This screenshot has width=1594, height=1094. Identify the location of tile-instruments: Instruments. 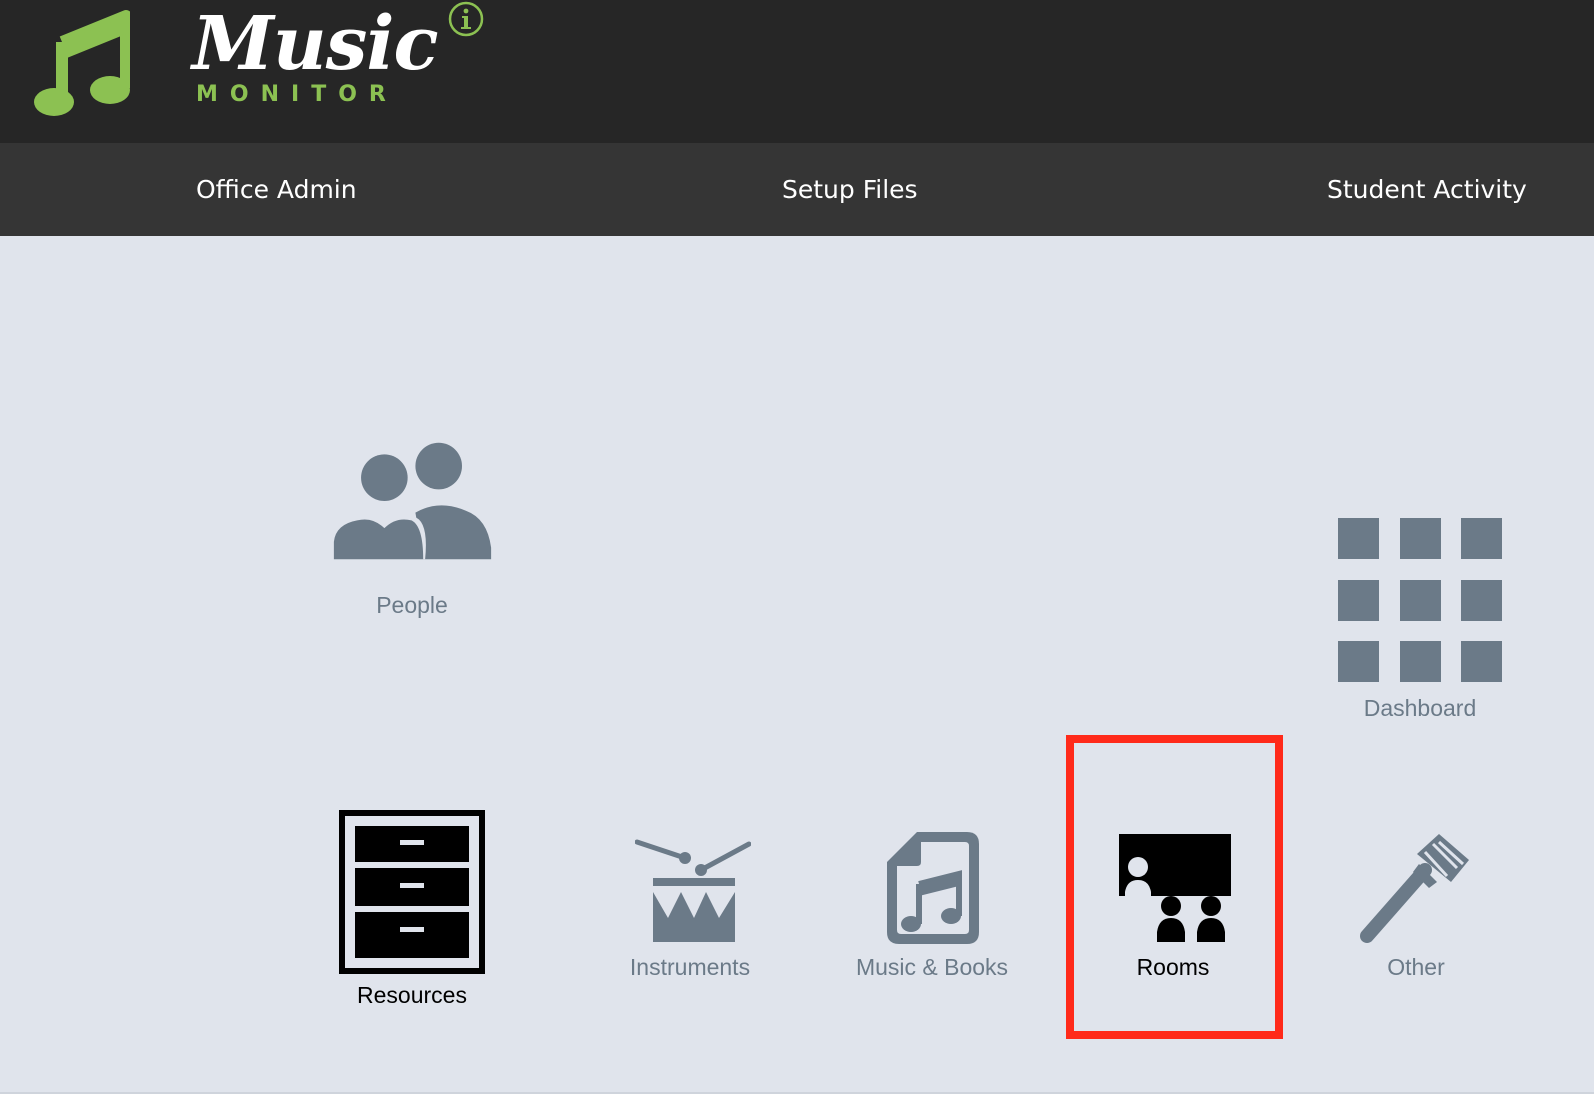
(690, 910).